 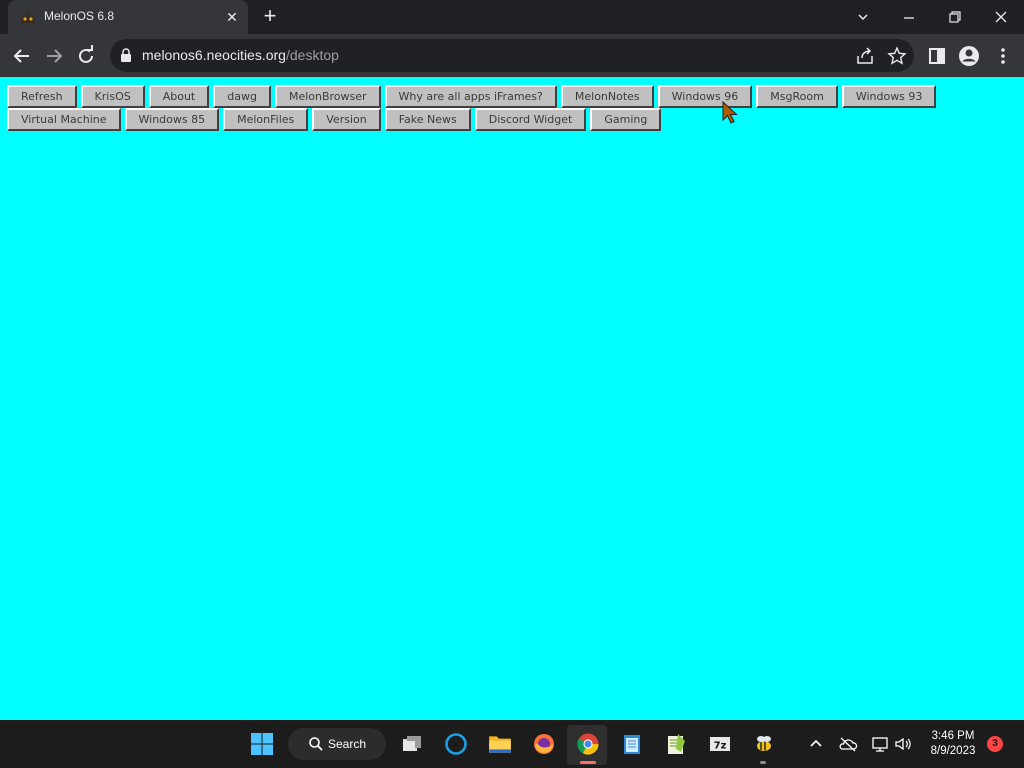 I want to click on app-button-why-are-all-apps-iframes: Why are all apps iFrames?, so click(x=470, y=96).